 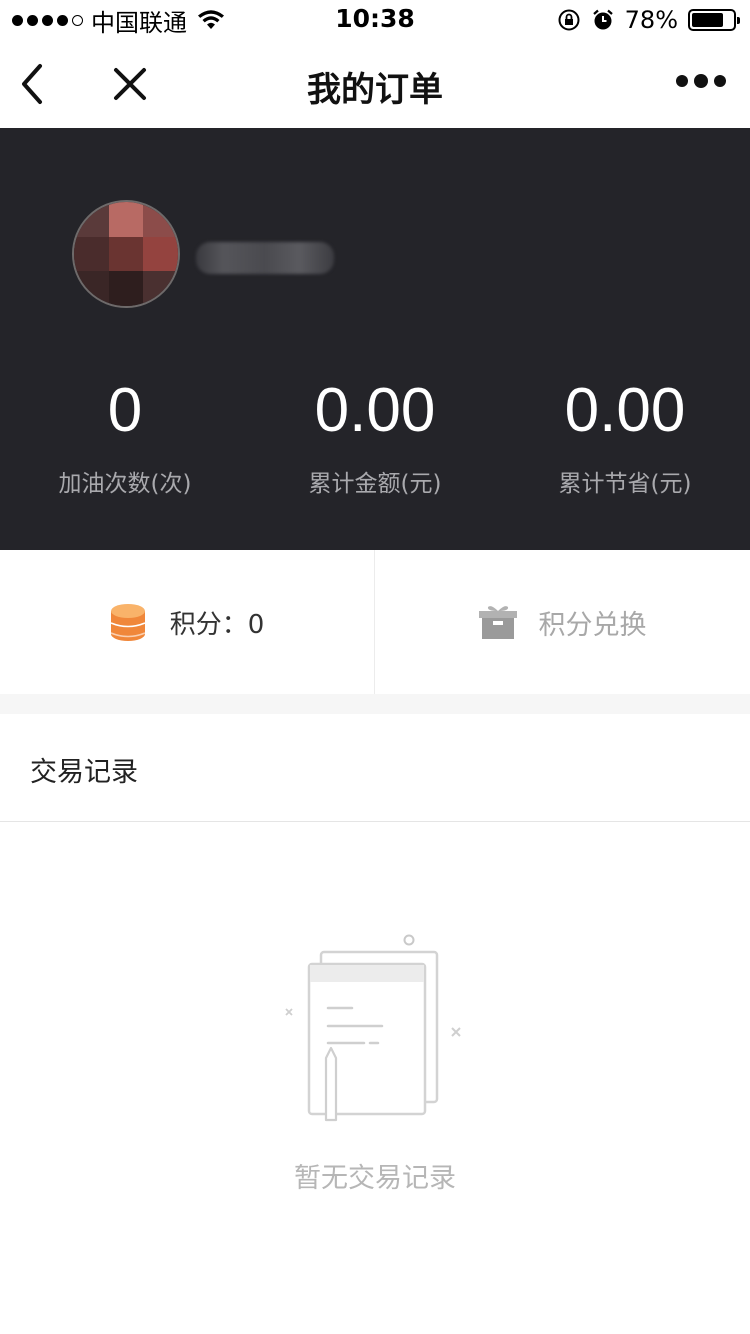 I want to click on coin-stack-icon, so click(x=128, y=622).